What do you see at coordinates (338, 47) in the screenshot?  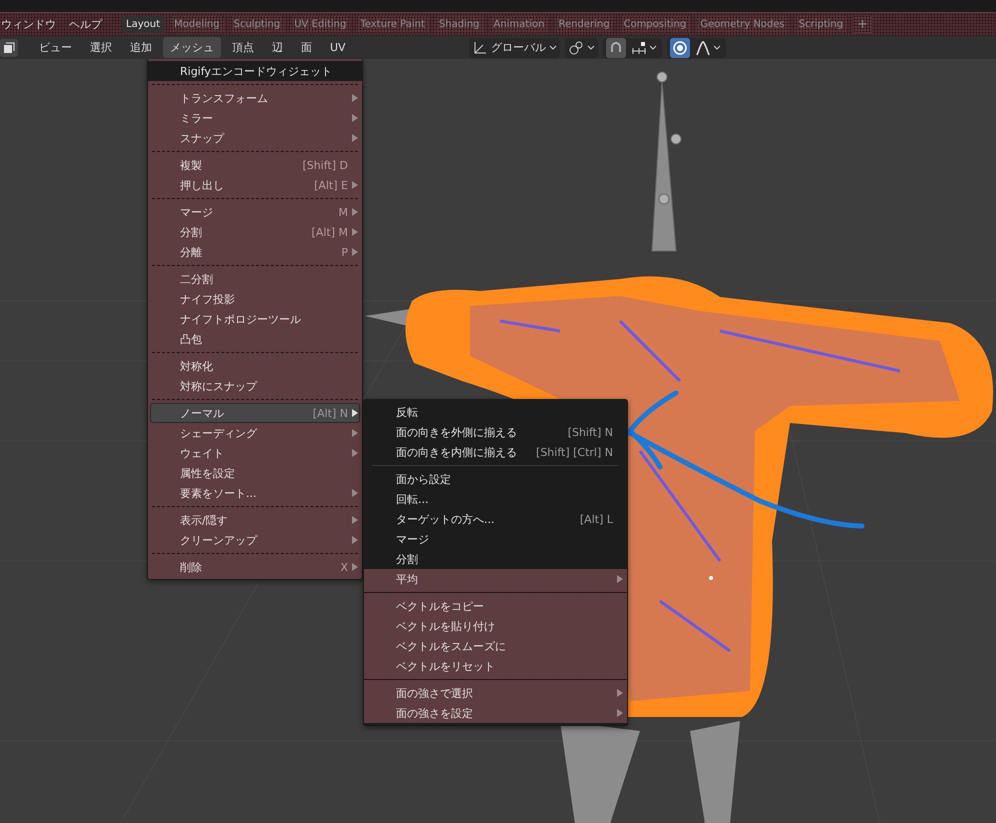 I see `menu-item: UV` at bounding box center [338, 47].